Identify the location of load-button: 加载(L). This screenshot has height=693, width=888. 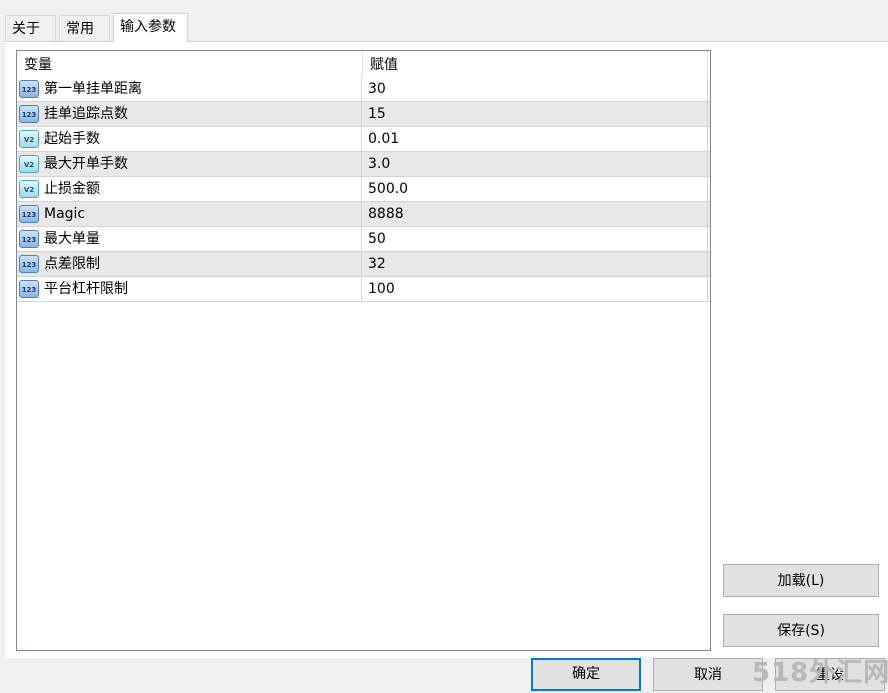
(801, 580).